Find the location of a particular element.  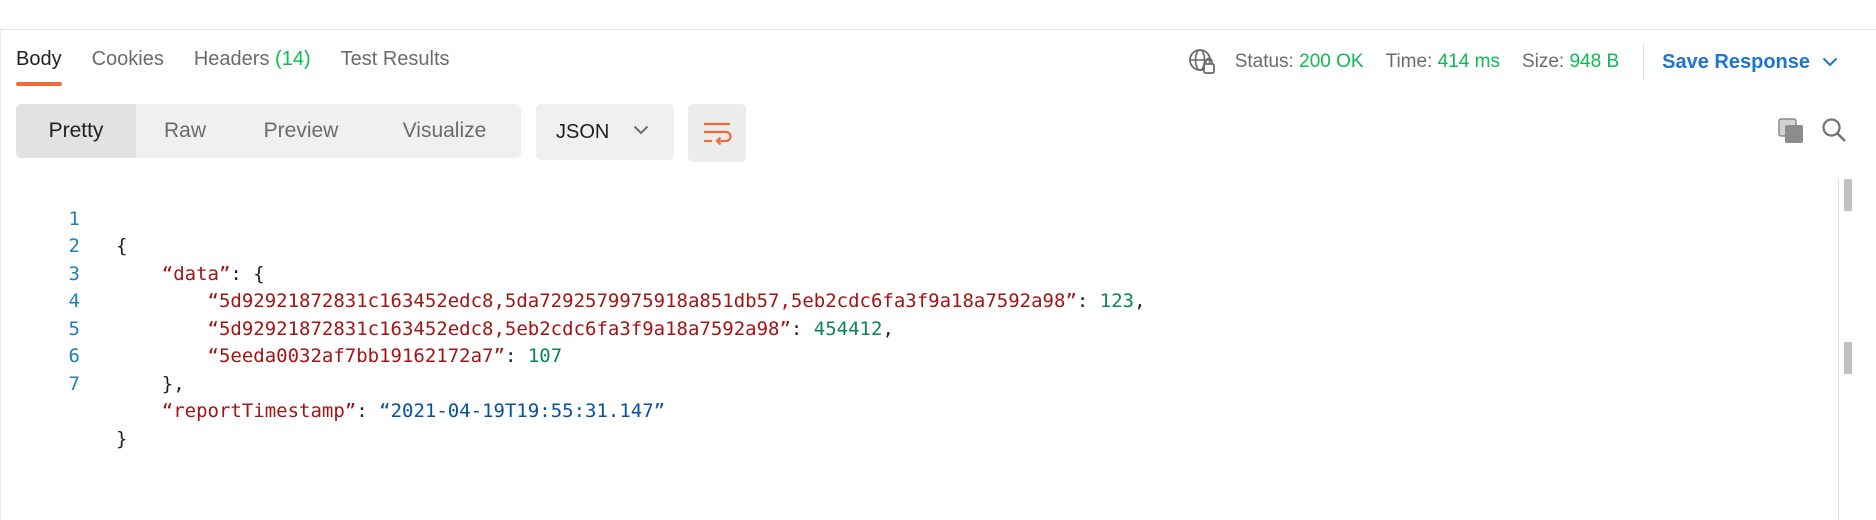

view-raw: Raw is located at coordinates (185, 131).